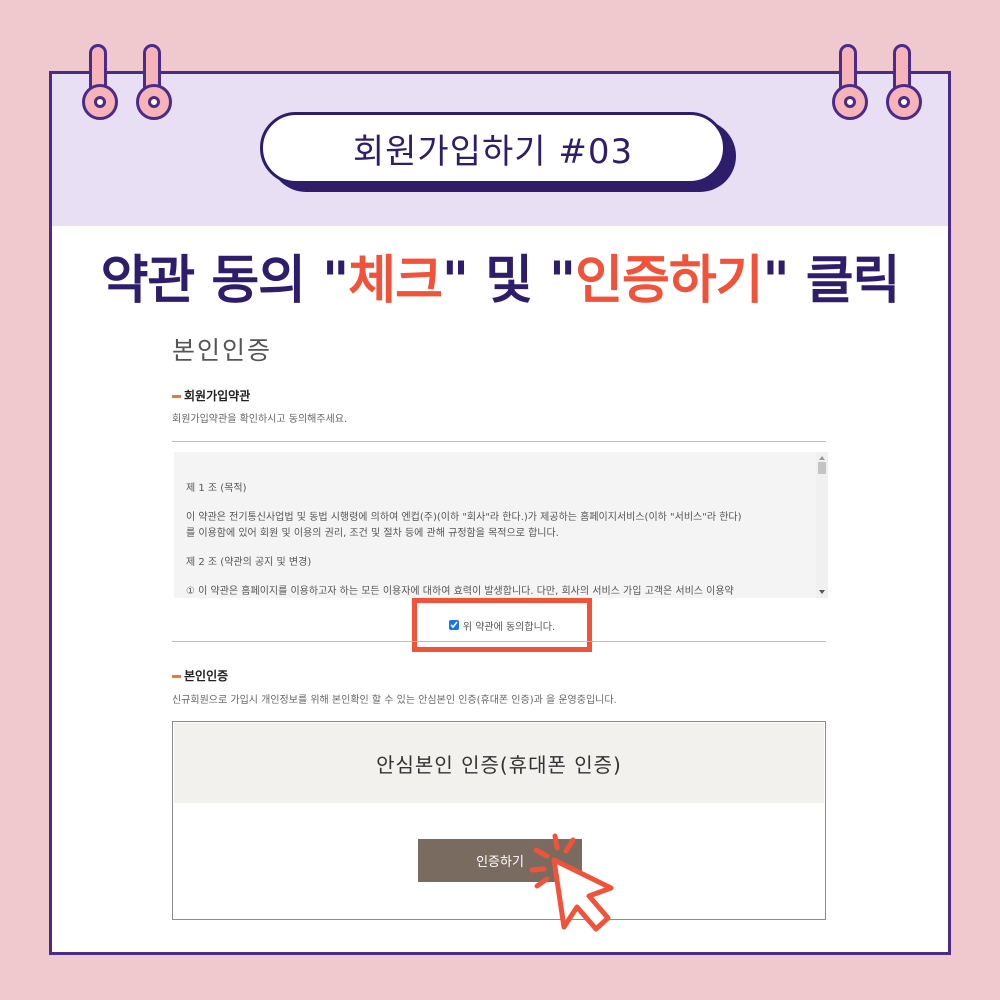 The width and height of the screenshot is (1000, 1000). What do you see at coordinates (493, 151) in the screenshot?
I see `banner-title: 회원가입하기 #03` at bounding box center [493, 151].